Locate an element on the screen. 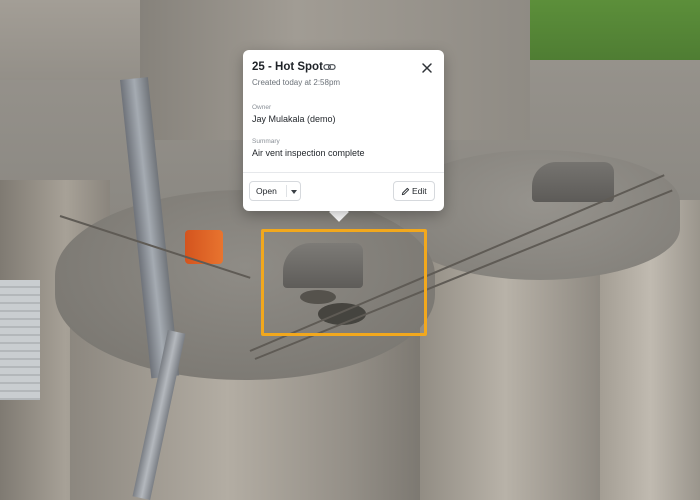  popover-title: 25 - Hot Spot is located at coordinates (287, 67).